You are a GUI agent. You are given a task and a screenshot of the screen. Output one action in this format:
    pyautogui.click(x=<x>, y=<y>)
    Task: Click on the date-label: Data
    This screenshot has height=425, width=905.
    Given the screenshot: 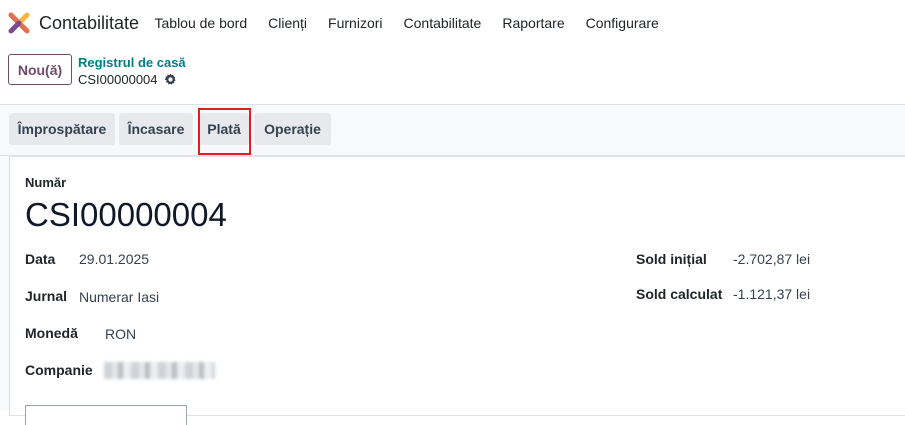 What is the action you would take?
    pyautogui.click(x=40, y=259)
    